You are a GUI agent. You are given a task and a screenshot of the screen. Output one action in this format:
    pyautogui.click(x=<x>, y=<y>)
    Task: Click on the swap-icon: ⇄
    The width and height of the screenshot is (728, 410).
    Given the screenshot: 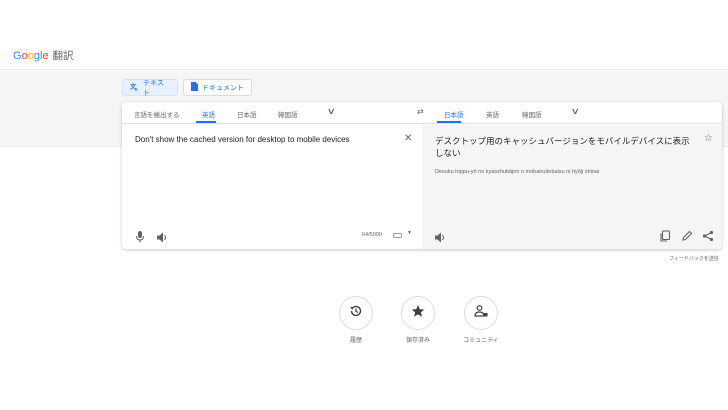 What is the action you would take?
    pyautogui.click(x=420, y=111)
    